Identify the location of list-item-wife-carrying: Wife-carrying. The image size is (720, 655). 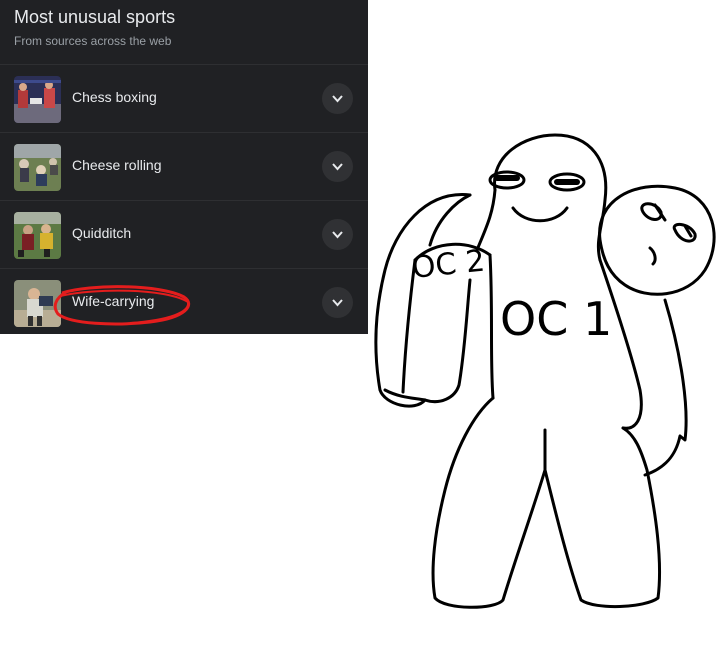
(184, 302).